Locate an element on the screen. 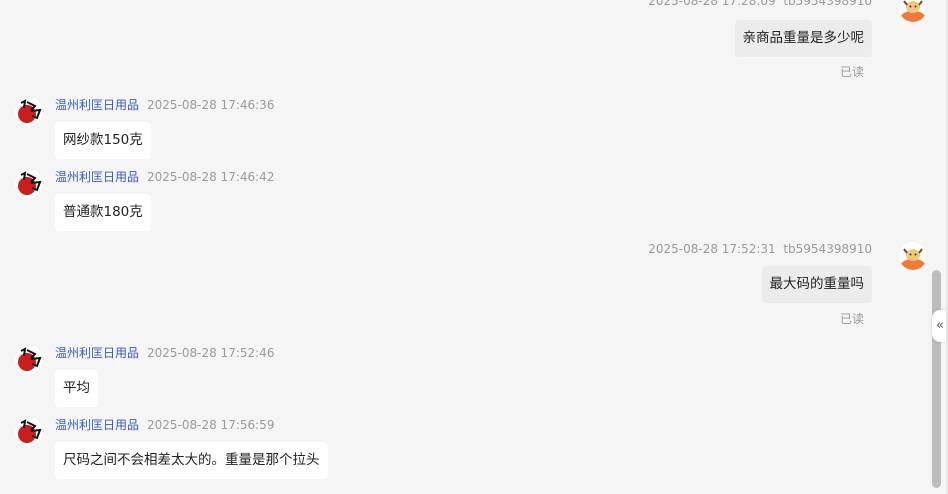 The image size is (948, 494). message-time: 2025-08-28 17:52:46 is located at coordinates (211, 353).